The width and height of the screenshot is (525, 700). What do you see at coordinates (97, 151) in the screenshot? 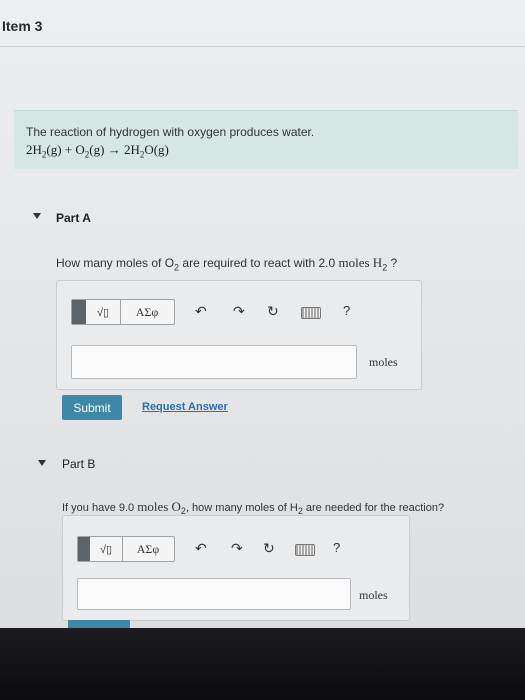
I see `reaction-equation: 2H2(g) + O2(g) → 2H2O(g)` at bounding box center [97, 151].